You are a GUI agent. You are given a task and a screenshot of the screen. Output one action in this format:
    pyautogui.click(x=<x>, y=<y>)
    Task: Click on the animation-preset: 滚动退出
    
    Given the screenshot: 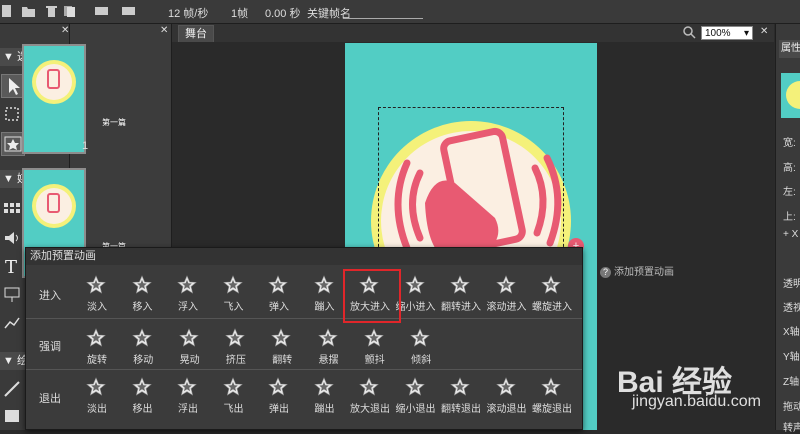 What is the action you would take?
    pyautogui.click(x=507, y=395)
    